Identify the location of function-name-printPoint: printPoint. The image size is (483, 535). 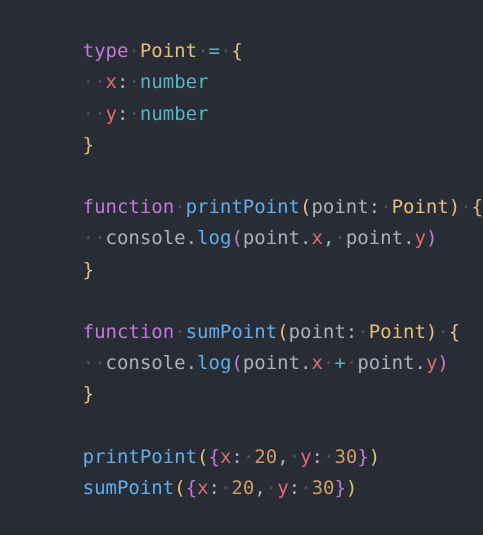
(242, 207).